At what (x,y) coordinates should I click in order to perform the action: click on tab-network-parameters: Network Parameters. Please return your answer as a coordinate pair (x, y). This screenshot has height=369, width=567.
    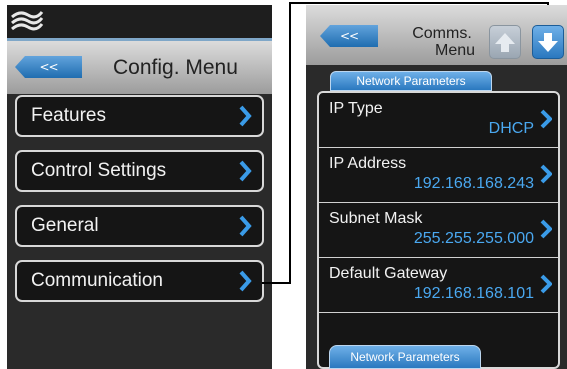
    Looking at the image, I should click on (411, 81).